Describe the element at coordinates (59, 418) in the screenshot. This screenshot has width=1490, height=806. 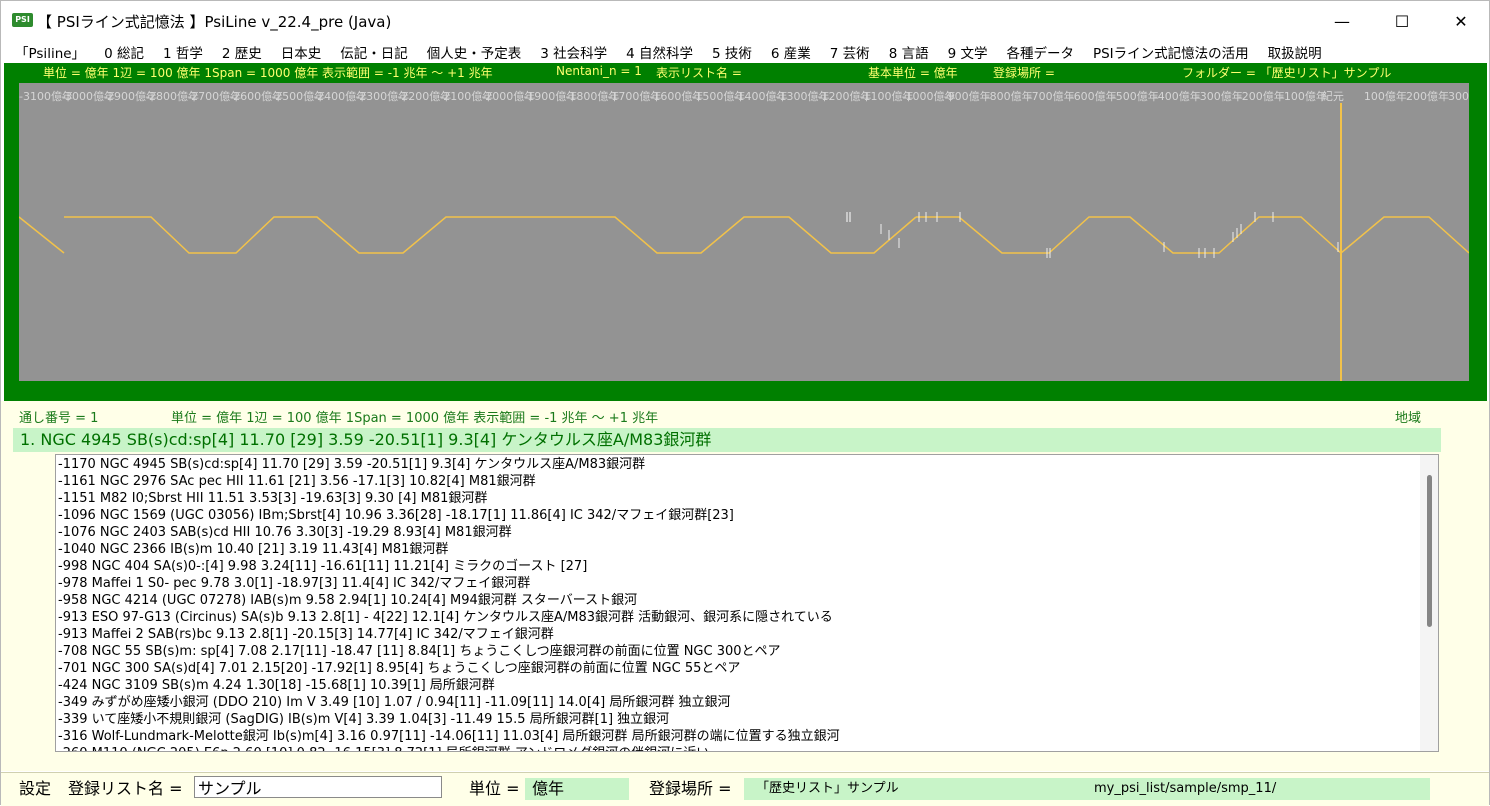
I see `serial-number: 通し番号 = 1` at that location.